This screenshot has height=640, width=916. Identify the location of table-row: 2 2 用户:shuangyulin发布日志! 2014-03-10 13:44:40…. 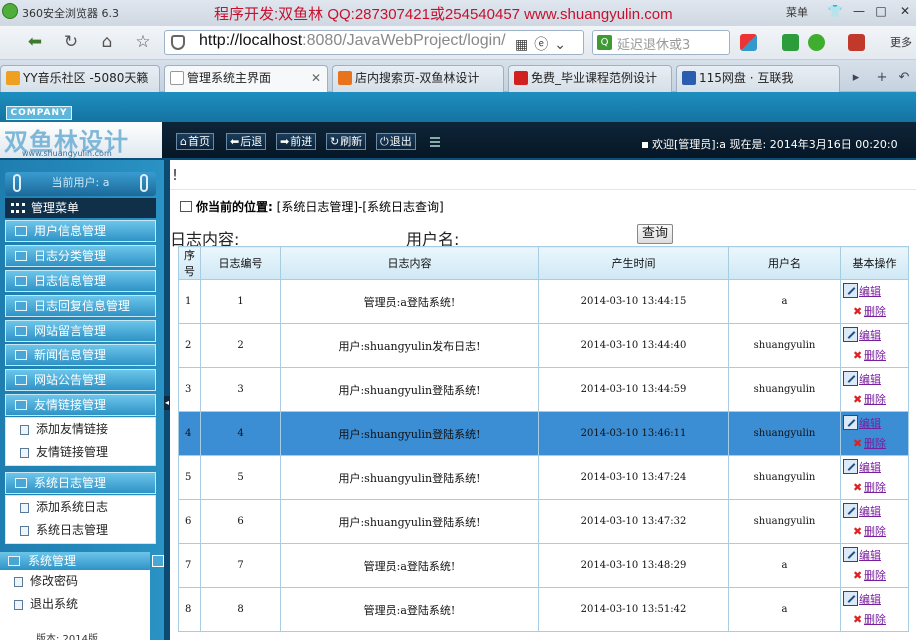
(543, 345).